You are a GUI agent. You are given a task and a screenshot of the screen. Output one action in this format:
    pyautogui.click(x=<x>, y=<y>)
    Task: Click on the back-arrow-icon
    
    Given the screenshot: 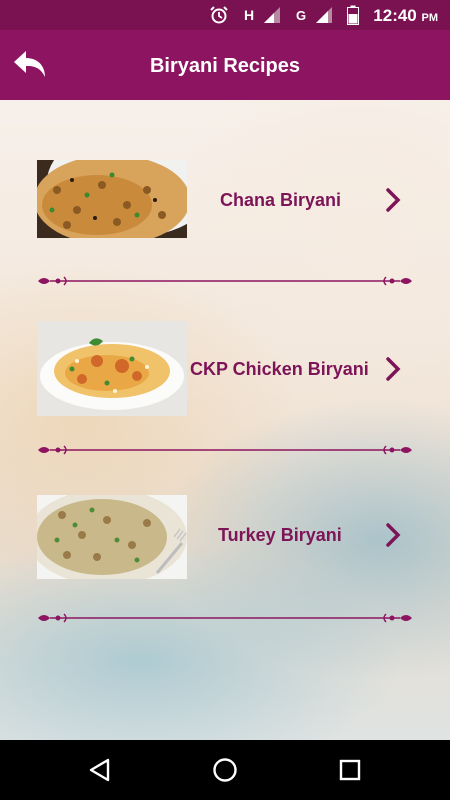 What is the action you would take?
    pyautogui.click(x=29, y=64)
    